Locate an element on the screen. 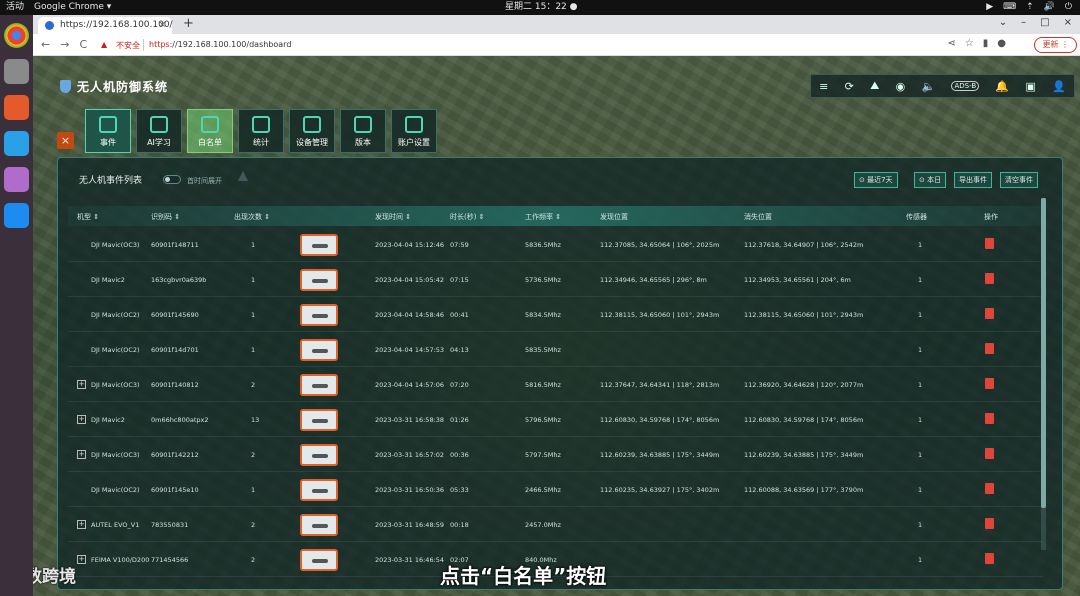  scrollbar-thumb is located at coordinates (1043, 353).